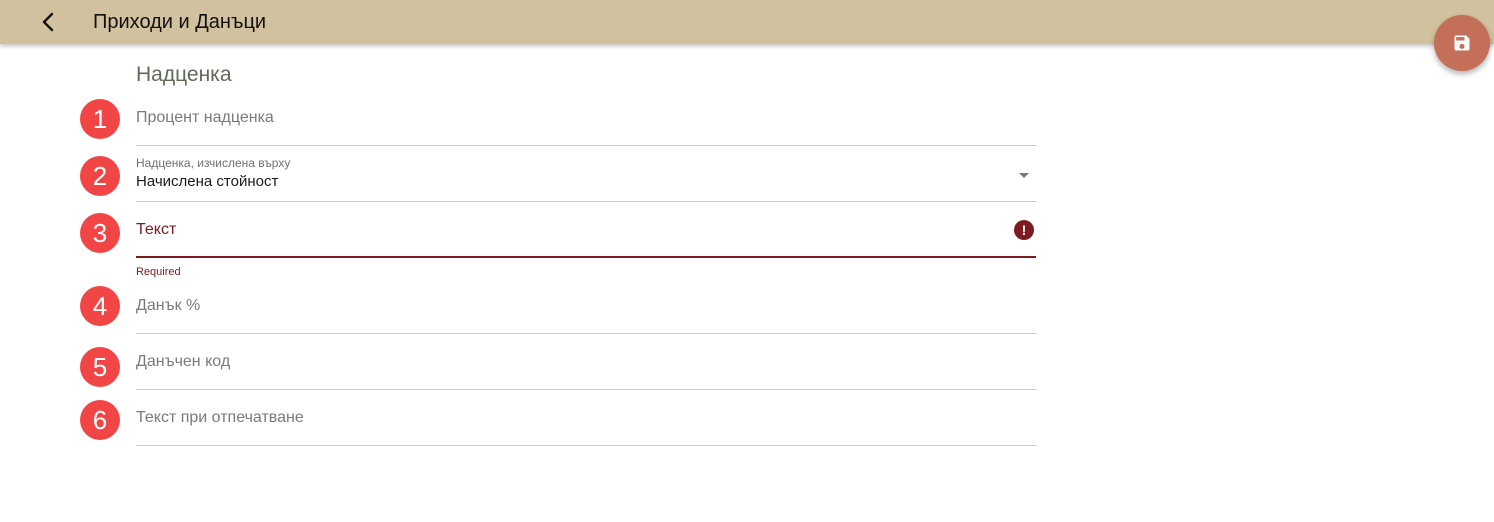 The width and height of the screenshot is (1494, 522). What do you see at coordinates (586, 418) in the screenshot?
I see `print-text-input: Текст при отпечатване` at bounding box center [586, 418].